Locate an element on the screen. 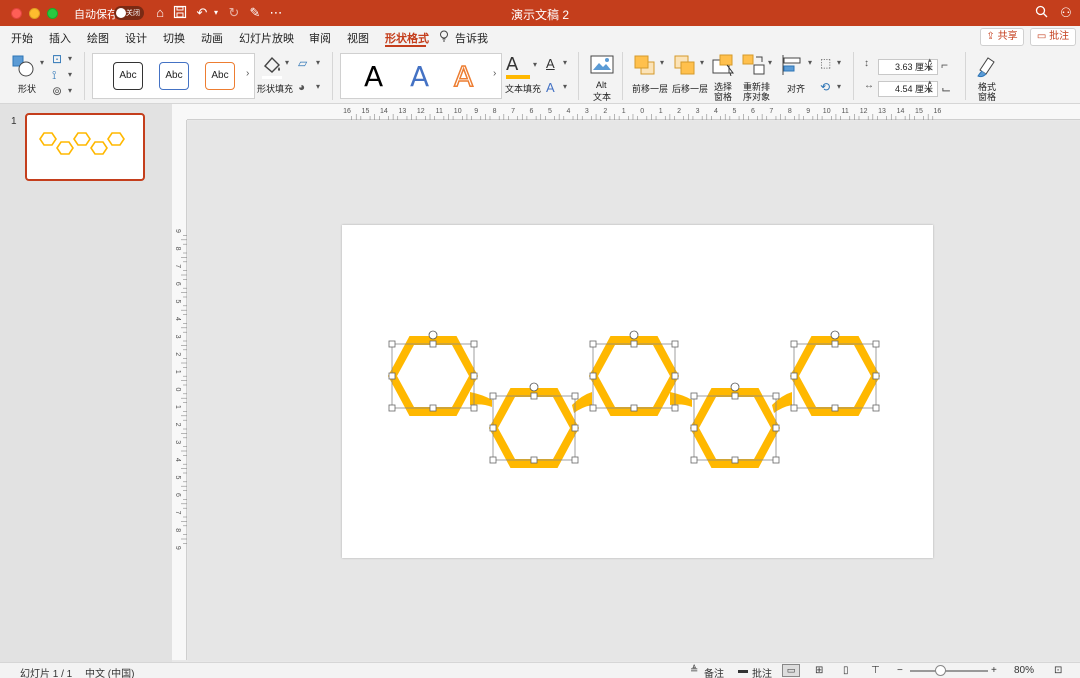 This screenshot has width=1080, height=678. tab-shape-format: 形状格式 is located at coordinates (407, 38).